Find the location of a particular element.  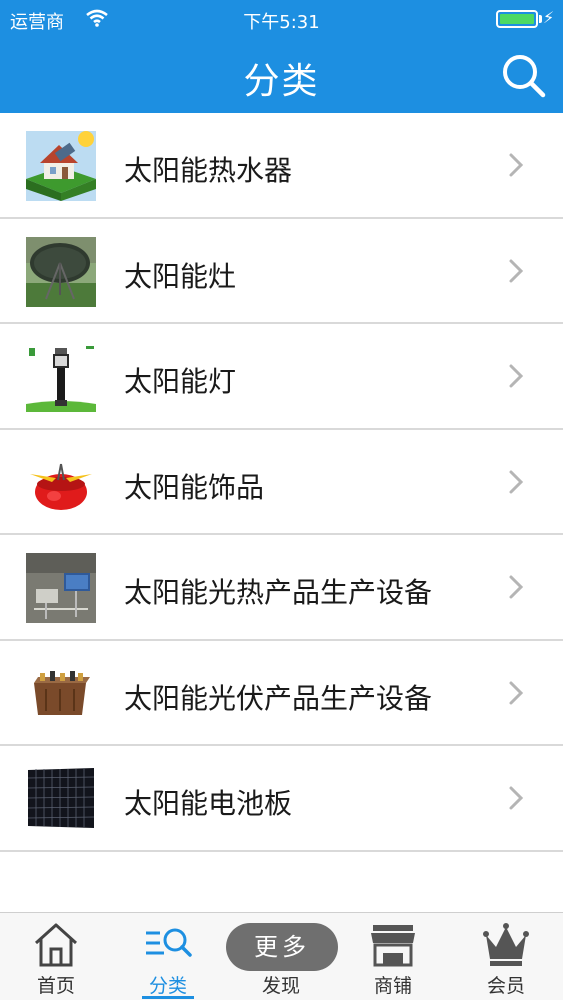

tab-label: 会员 is located at coordinates (505, 986).